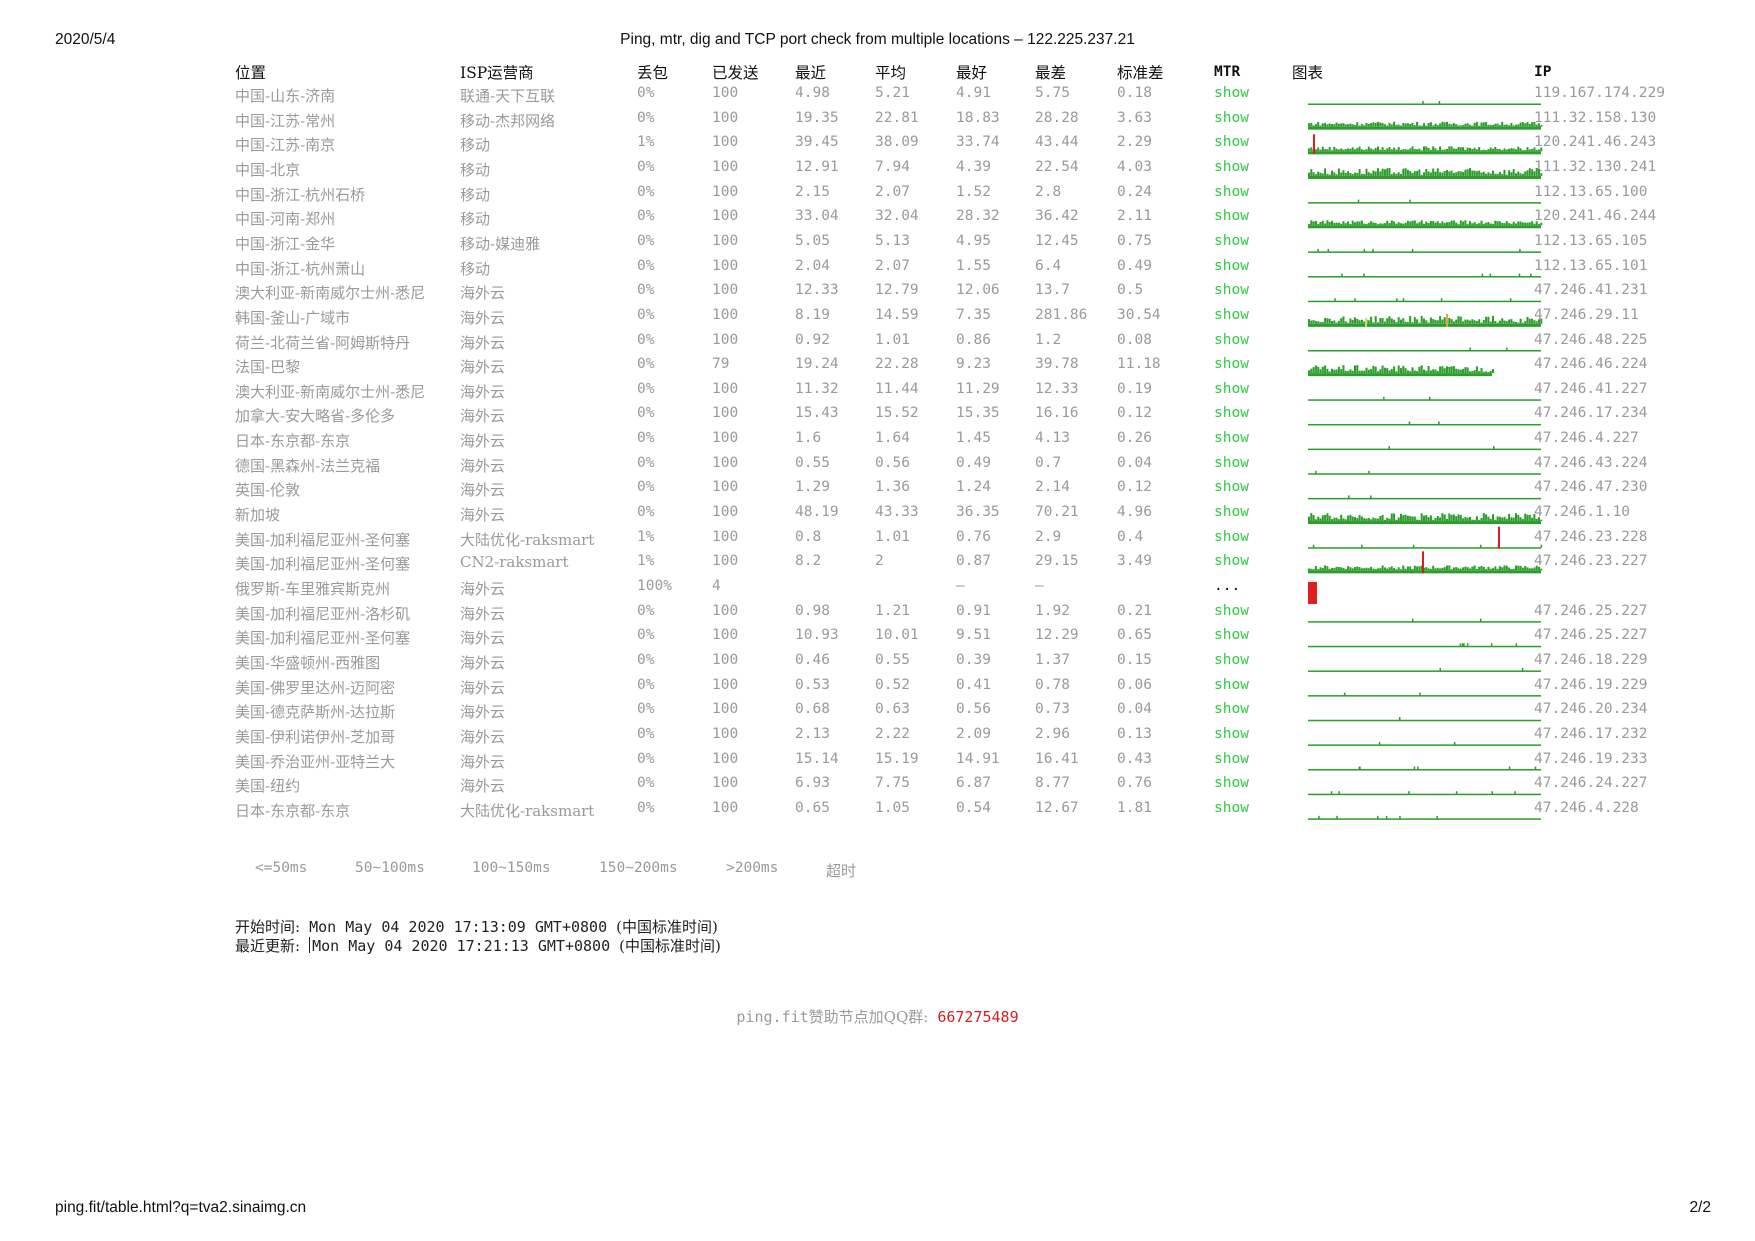 The width and height of the screenshot is (1755, 1241). Describe the element at coordinates (892, 191) in the screenshot. I see `cell-avg: 2.07` at that location.